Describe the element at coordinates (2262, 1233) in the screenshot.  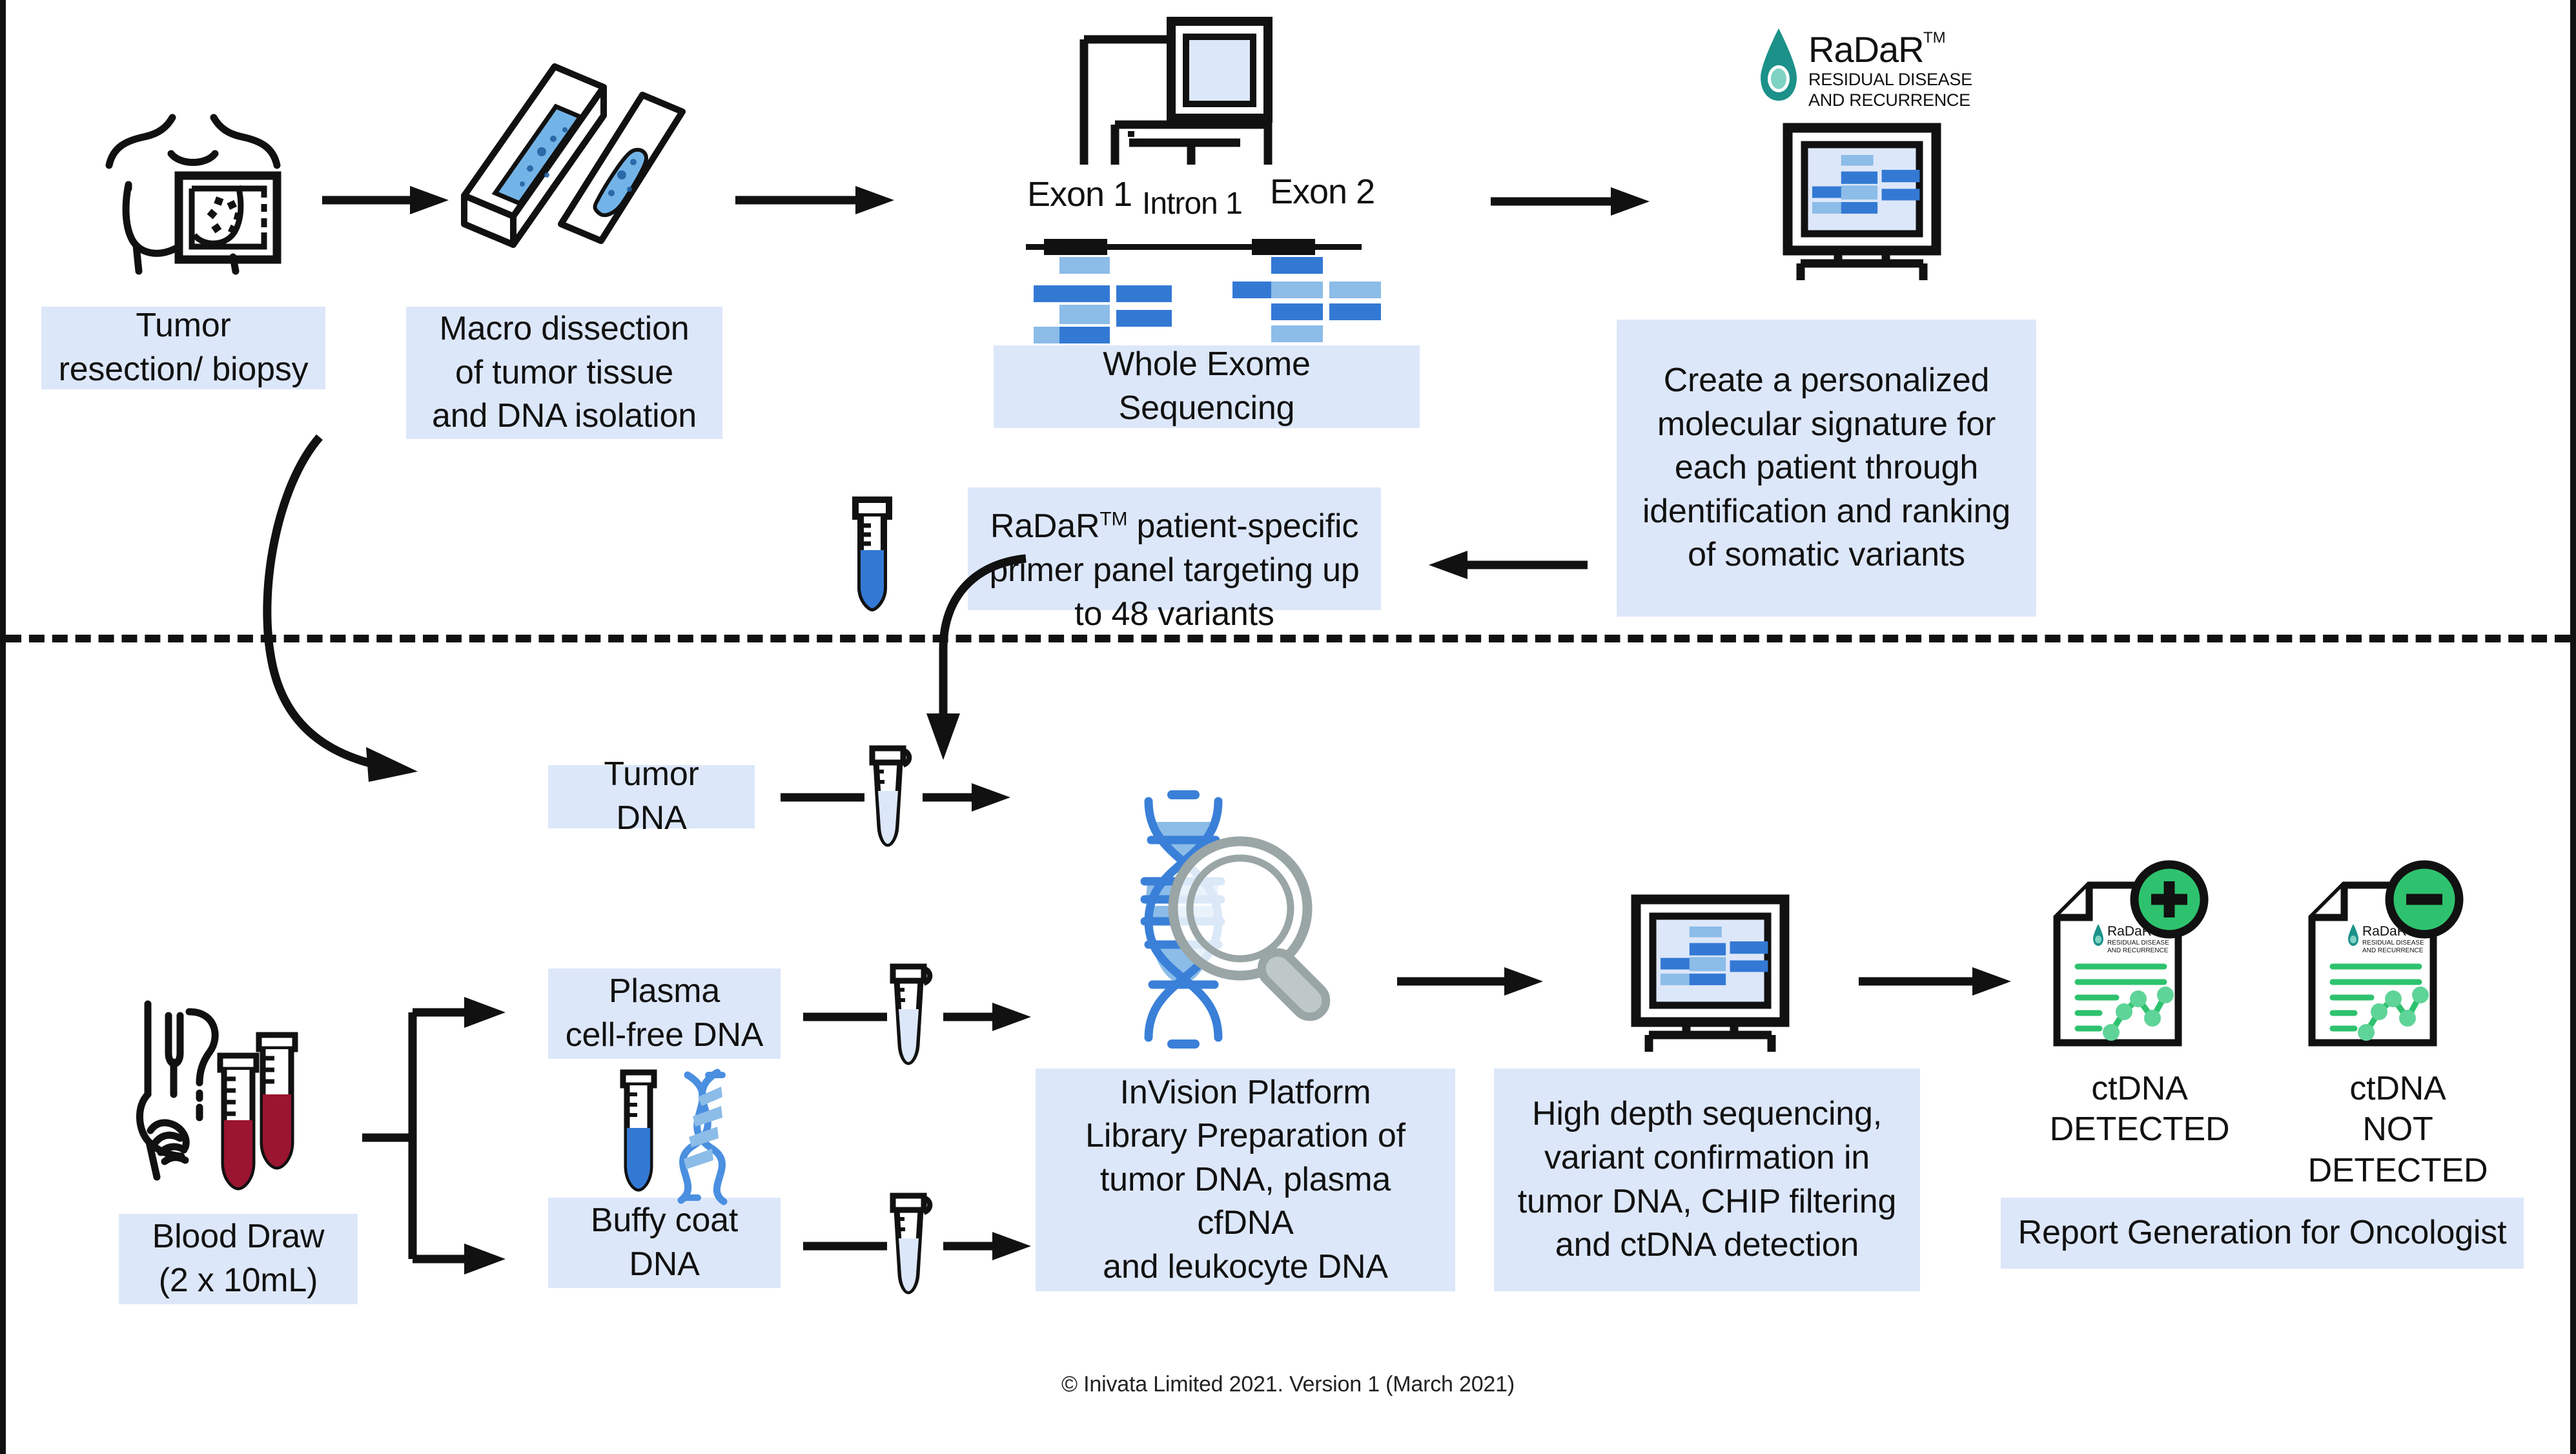
I see `step-report-generation: Report Generation for Oncologist` at that location.